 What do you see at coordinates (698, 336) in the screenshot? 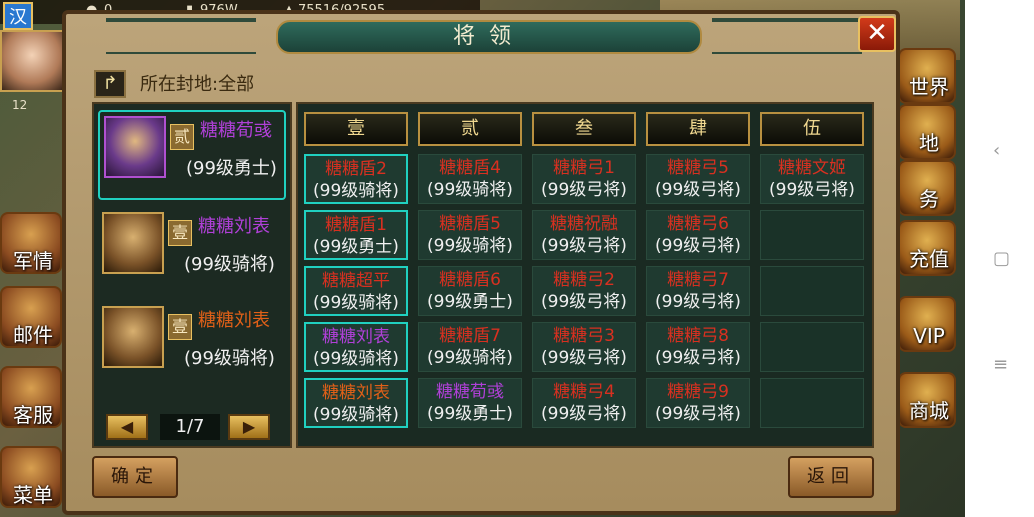
I see `slot-general-name: 糖糖弓8` at bounding box center [698, 336].